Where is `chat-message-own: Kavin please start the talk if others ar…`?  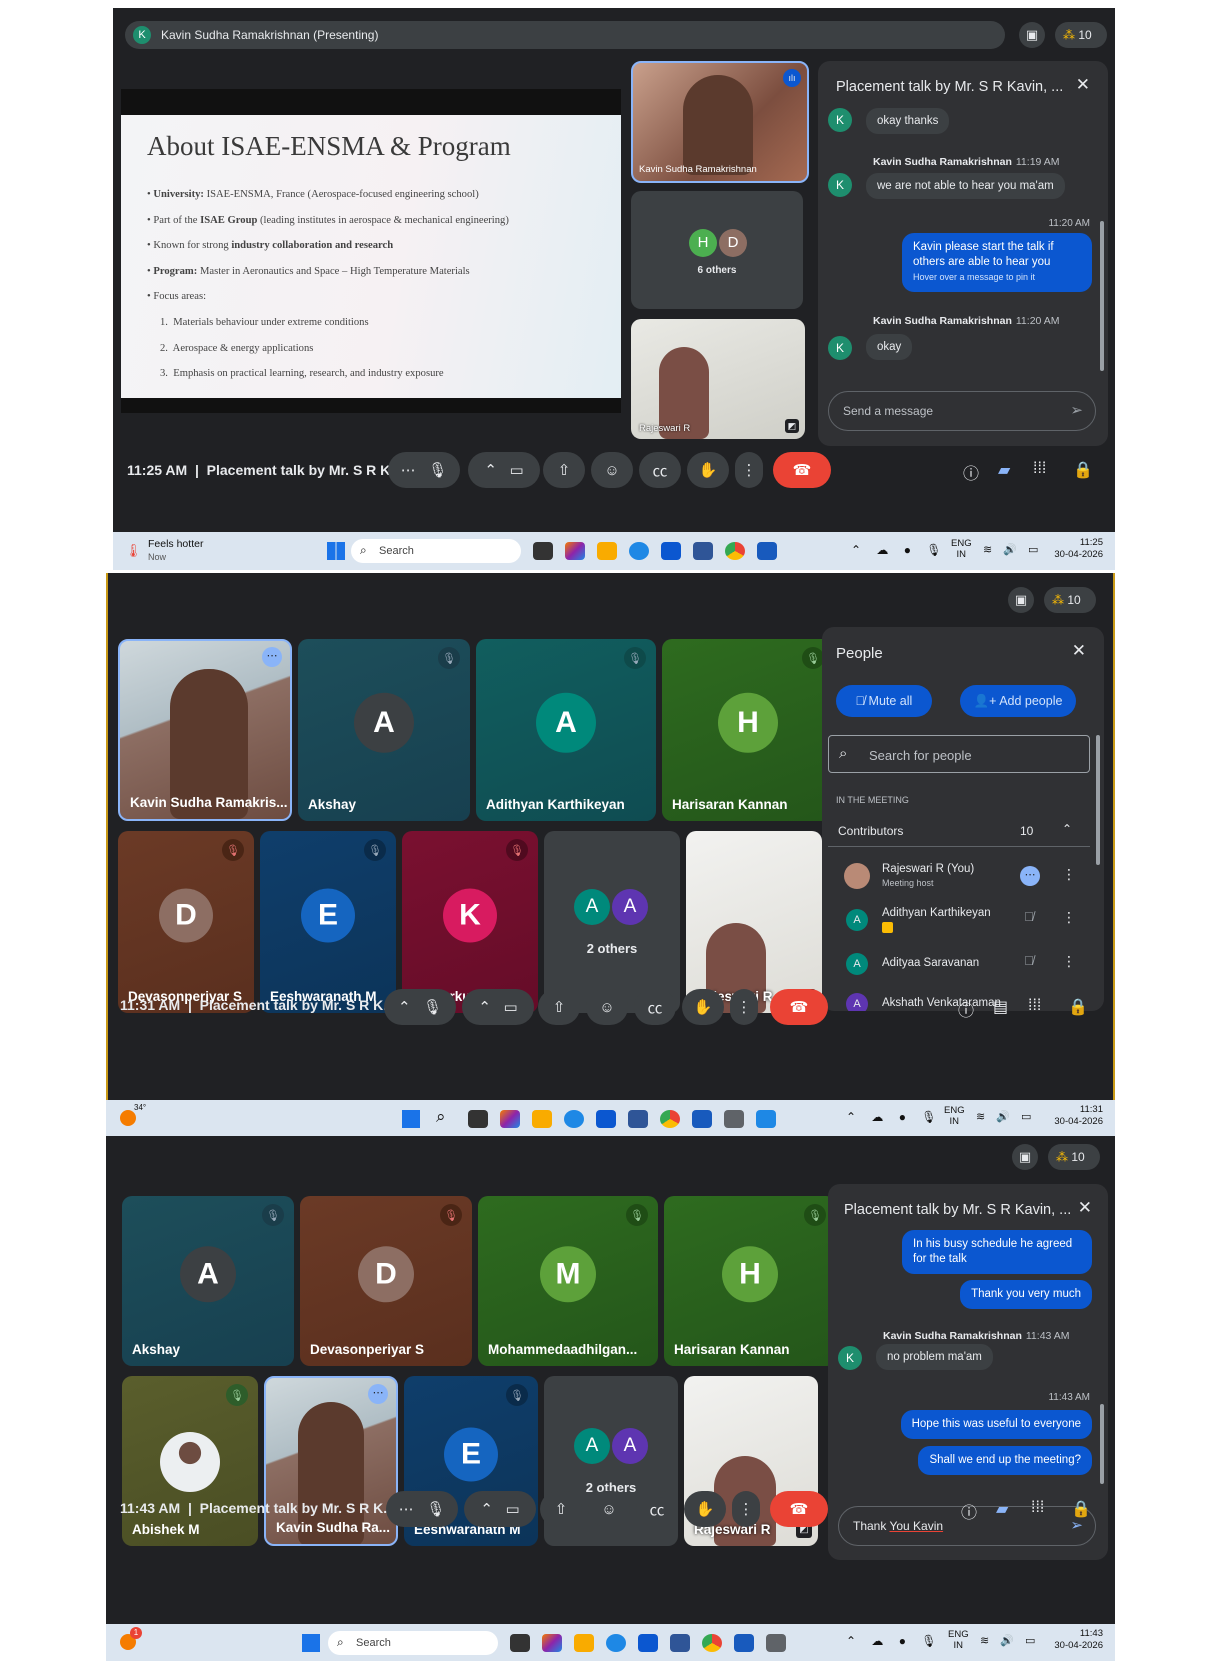
chat-message-own: Kavin please start the talk if others ar… is located at coordinates (997, 262).